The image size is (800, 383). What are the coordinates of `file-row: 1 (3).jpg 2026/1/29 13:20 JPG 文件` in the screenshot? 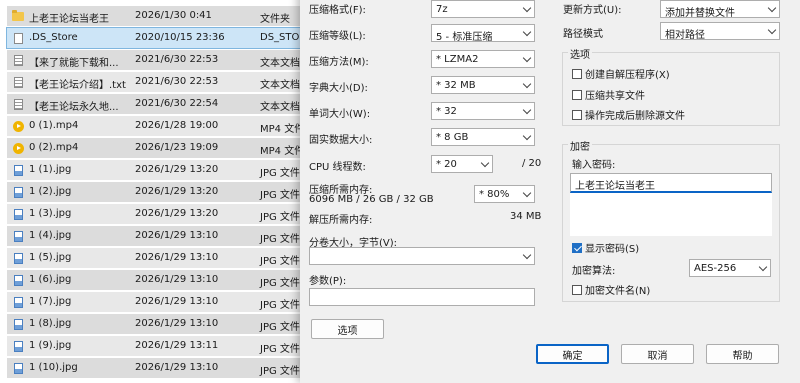 It's located at (157, 214).